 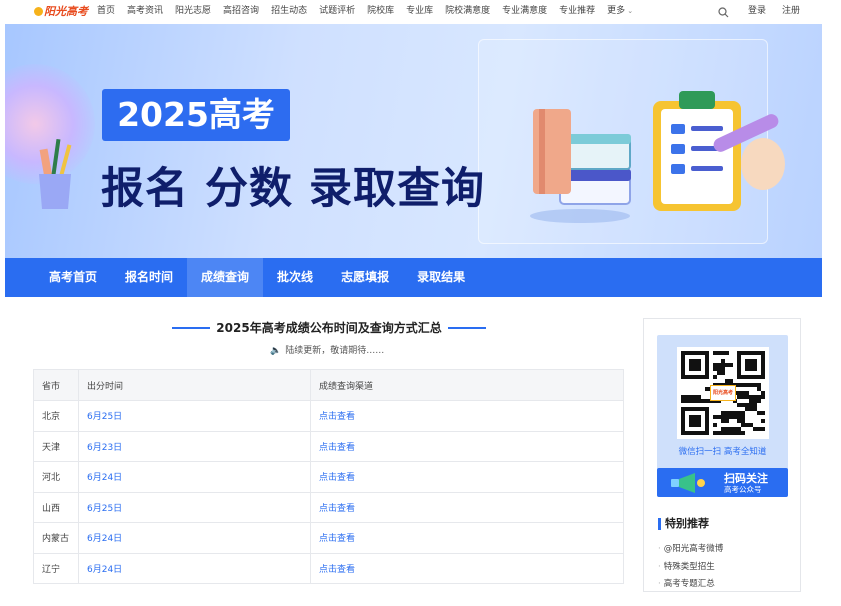 What do you see at coordinates (337, 9) in the screenshot?
I see `nav-item-exam-review: 试题评析` at bounding box center [337, 9].